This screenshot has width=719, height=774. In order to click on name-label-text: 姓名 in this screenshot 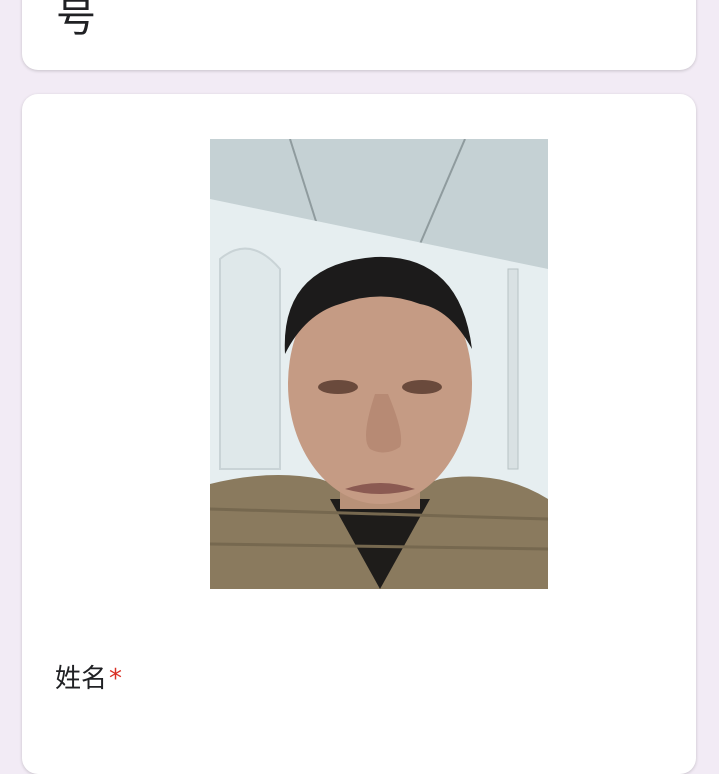, I will do `click(81, 679)`.